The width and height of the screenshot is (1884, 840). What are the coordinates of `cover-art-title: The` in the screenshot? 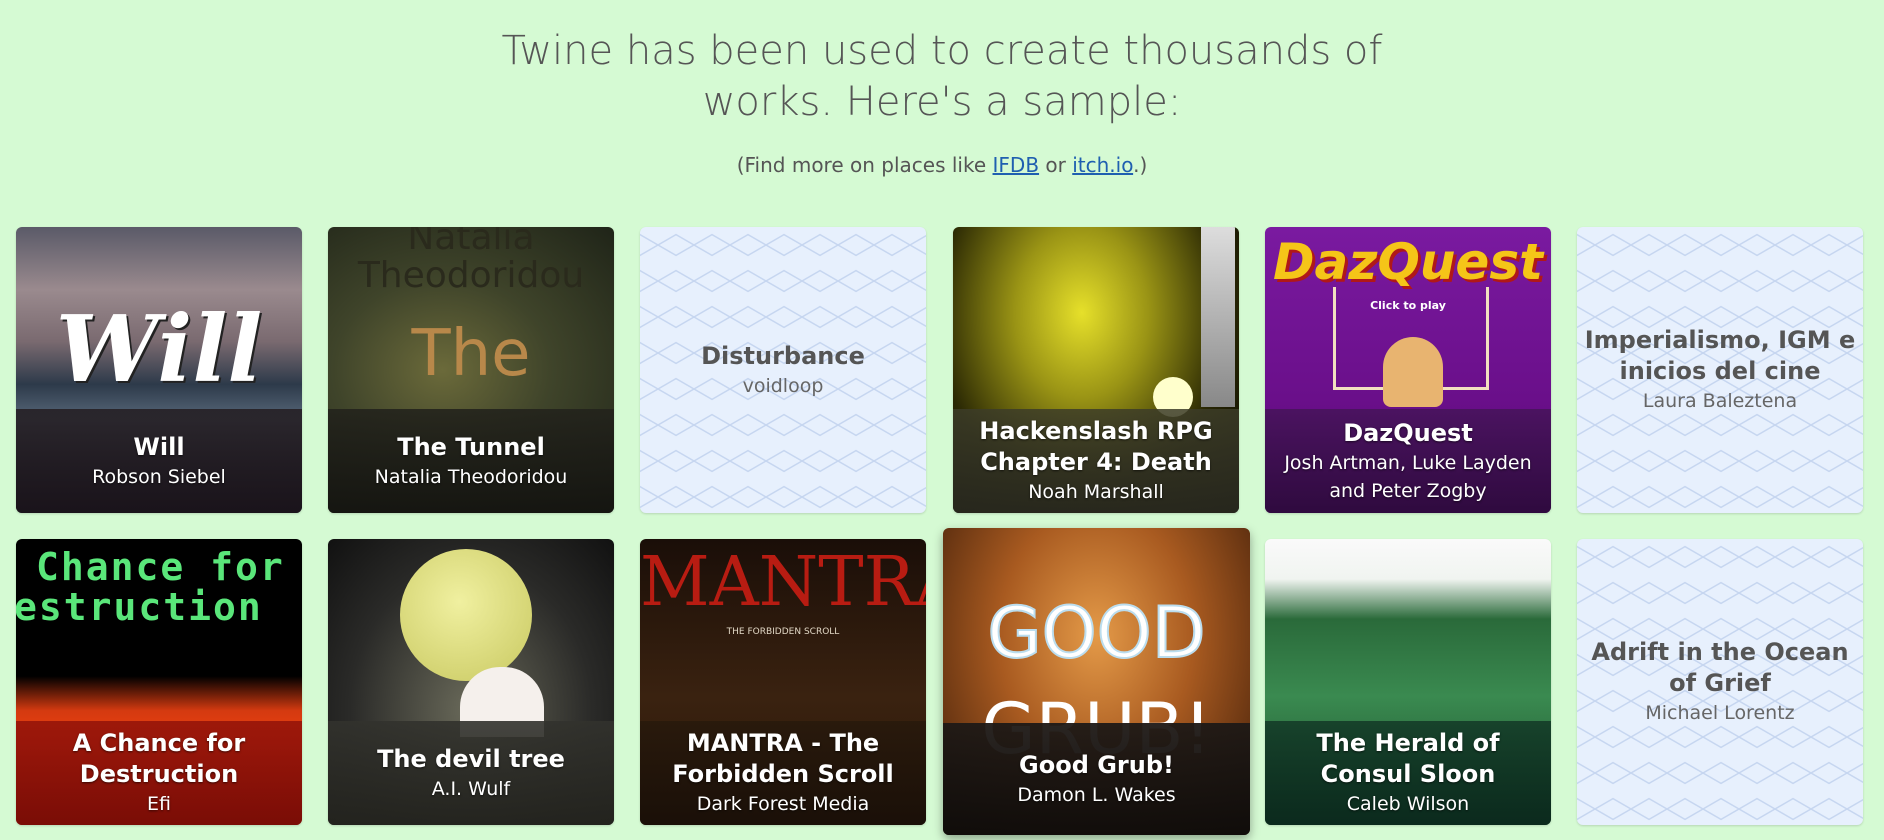 It's located at (471, 354).